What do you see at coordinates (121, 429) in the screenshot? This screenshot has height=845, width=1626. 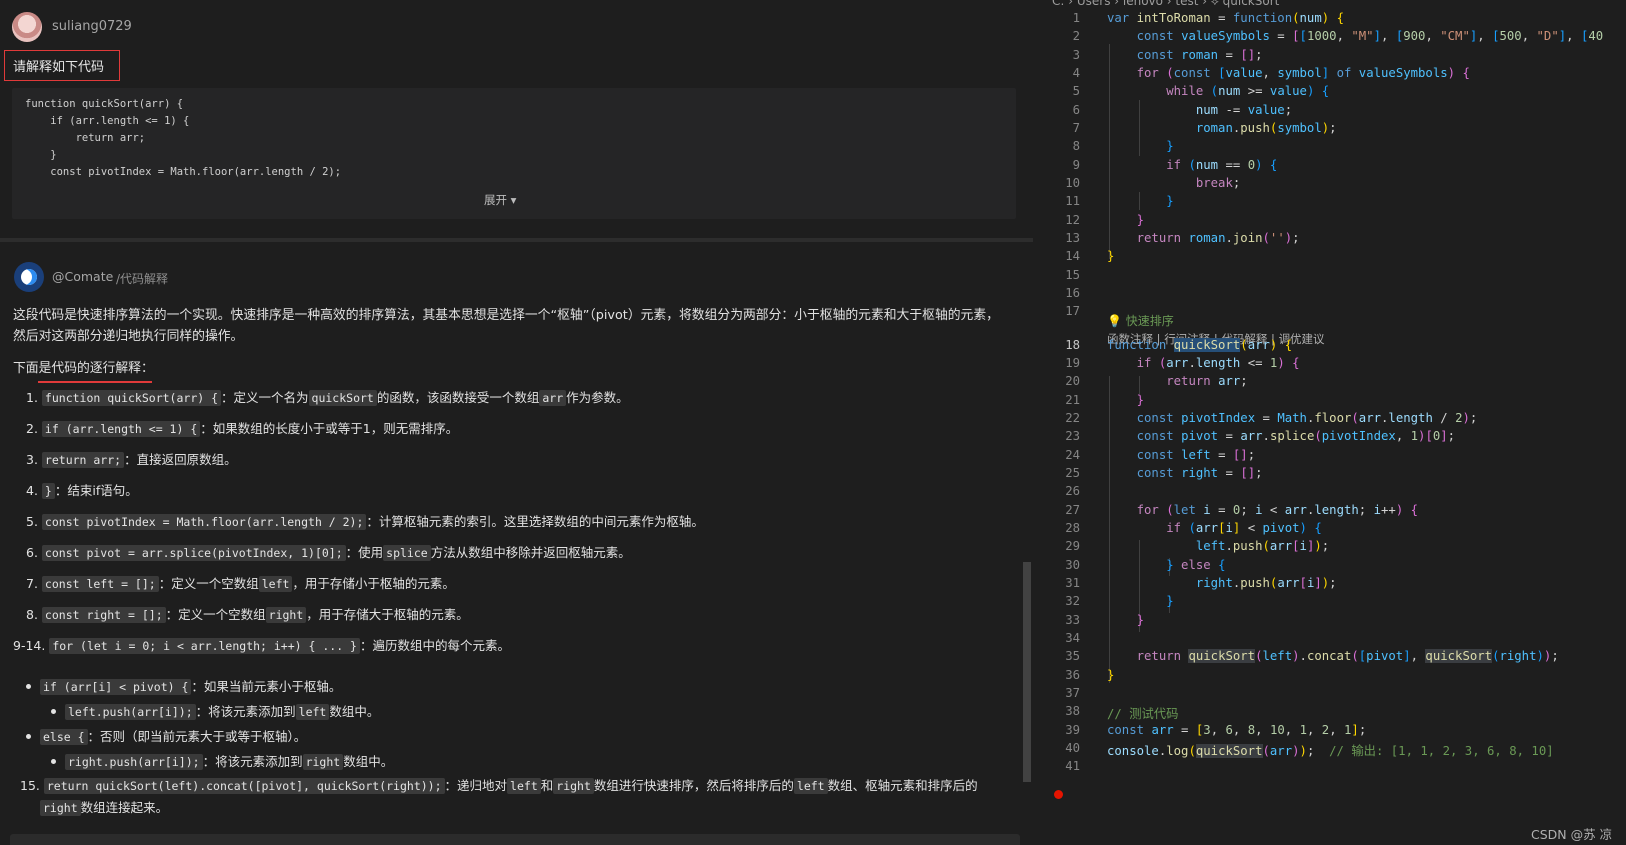 I see `inline-code: if (arr.length <= 1) {` at bounding box center [121, 429].